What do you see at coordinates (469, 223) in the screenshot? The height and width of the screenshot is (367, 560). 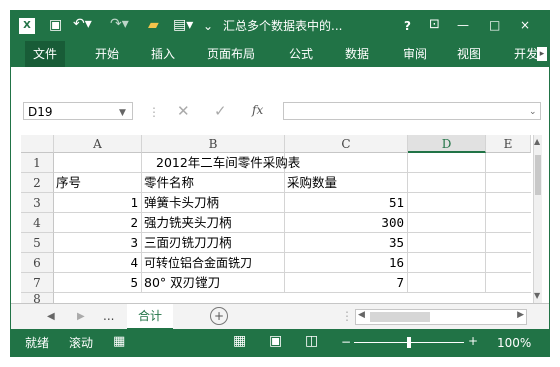 I see `empty-cells-de` at bounding box center [469, 223].